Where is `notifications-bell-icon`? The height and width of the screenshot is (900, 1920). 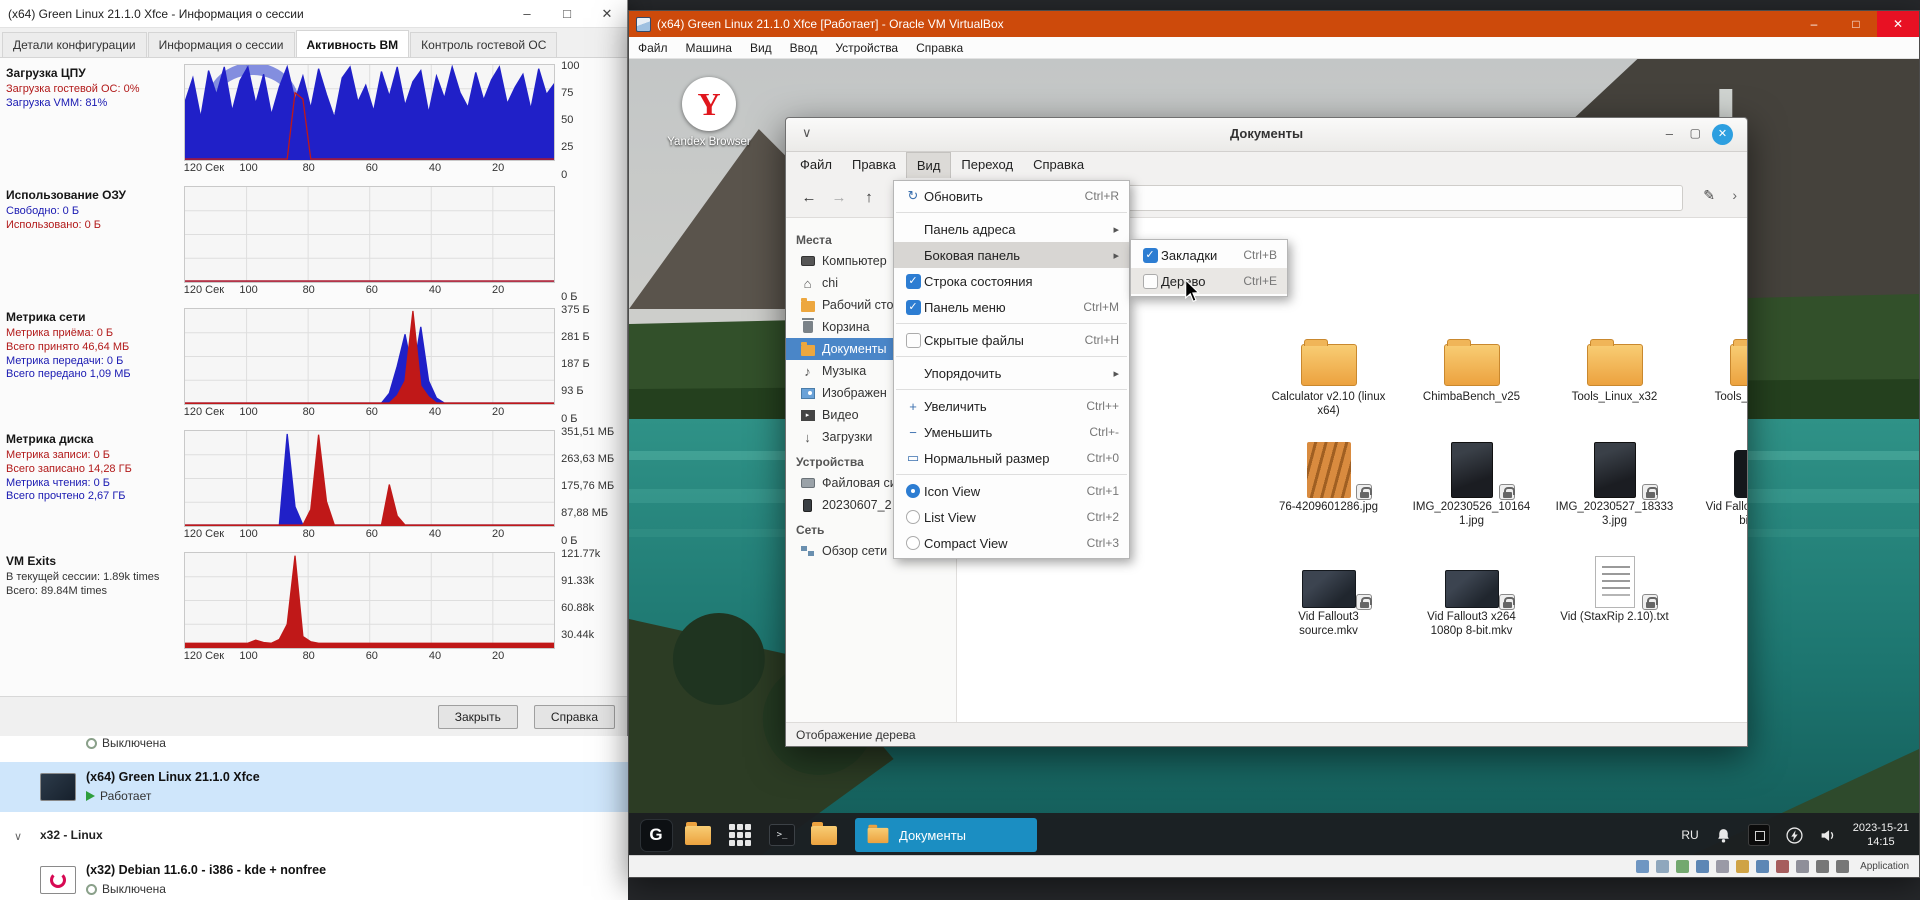 notifications-bell-icon is located at coordinates (1723, 835).